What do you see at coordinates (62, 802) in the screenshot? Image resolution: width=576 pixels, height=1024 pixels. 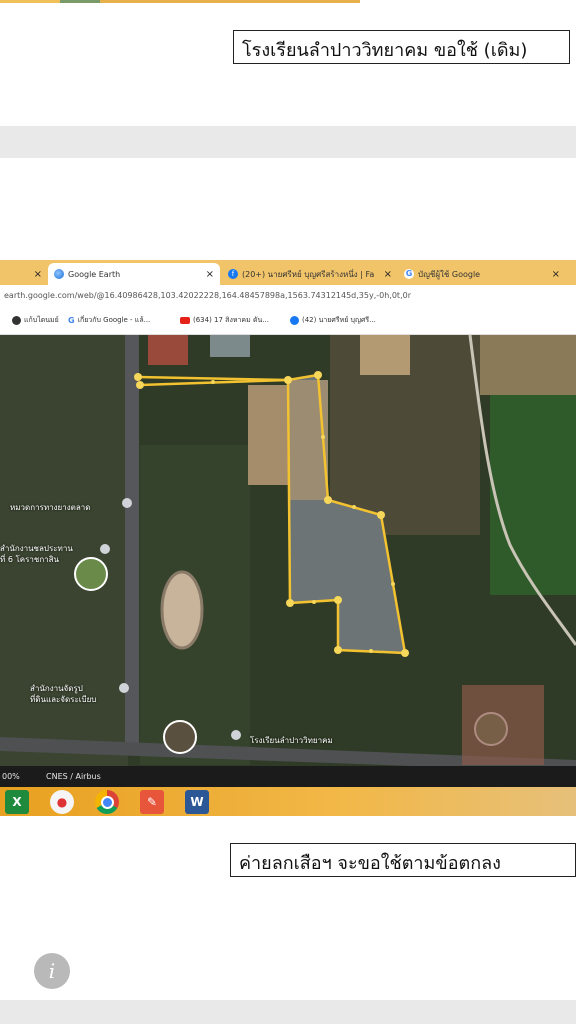 I see `security-icon: ●` at bounding box center [62, 802].